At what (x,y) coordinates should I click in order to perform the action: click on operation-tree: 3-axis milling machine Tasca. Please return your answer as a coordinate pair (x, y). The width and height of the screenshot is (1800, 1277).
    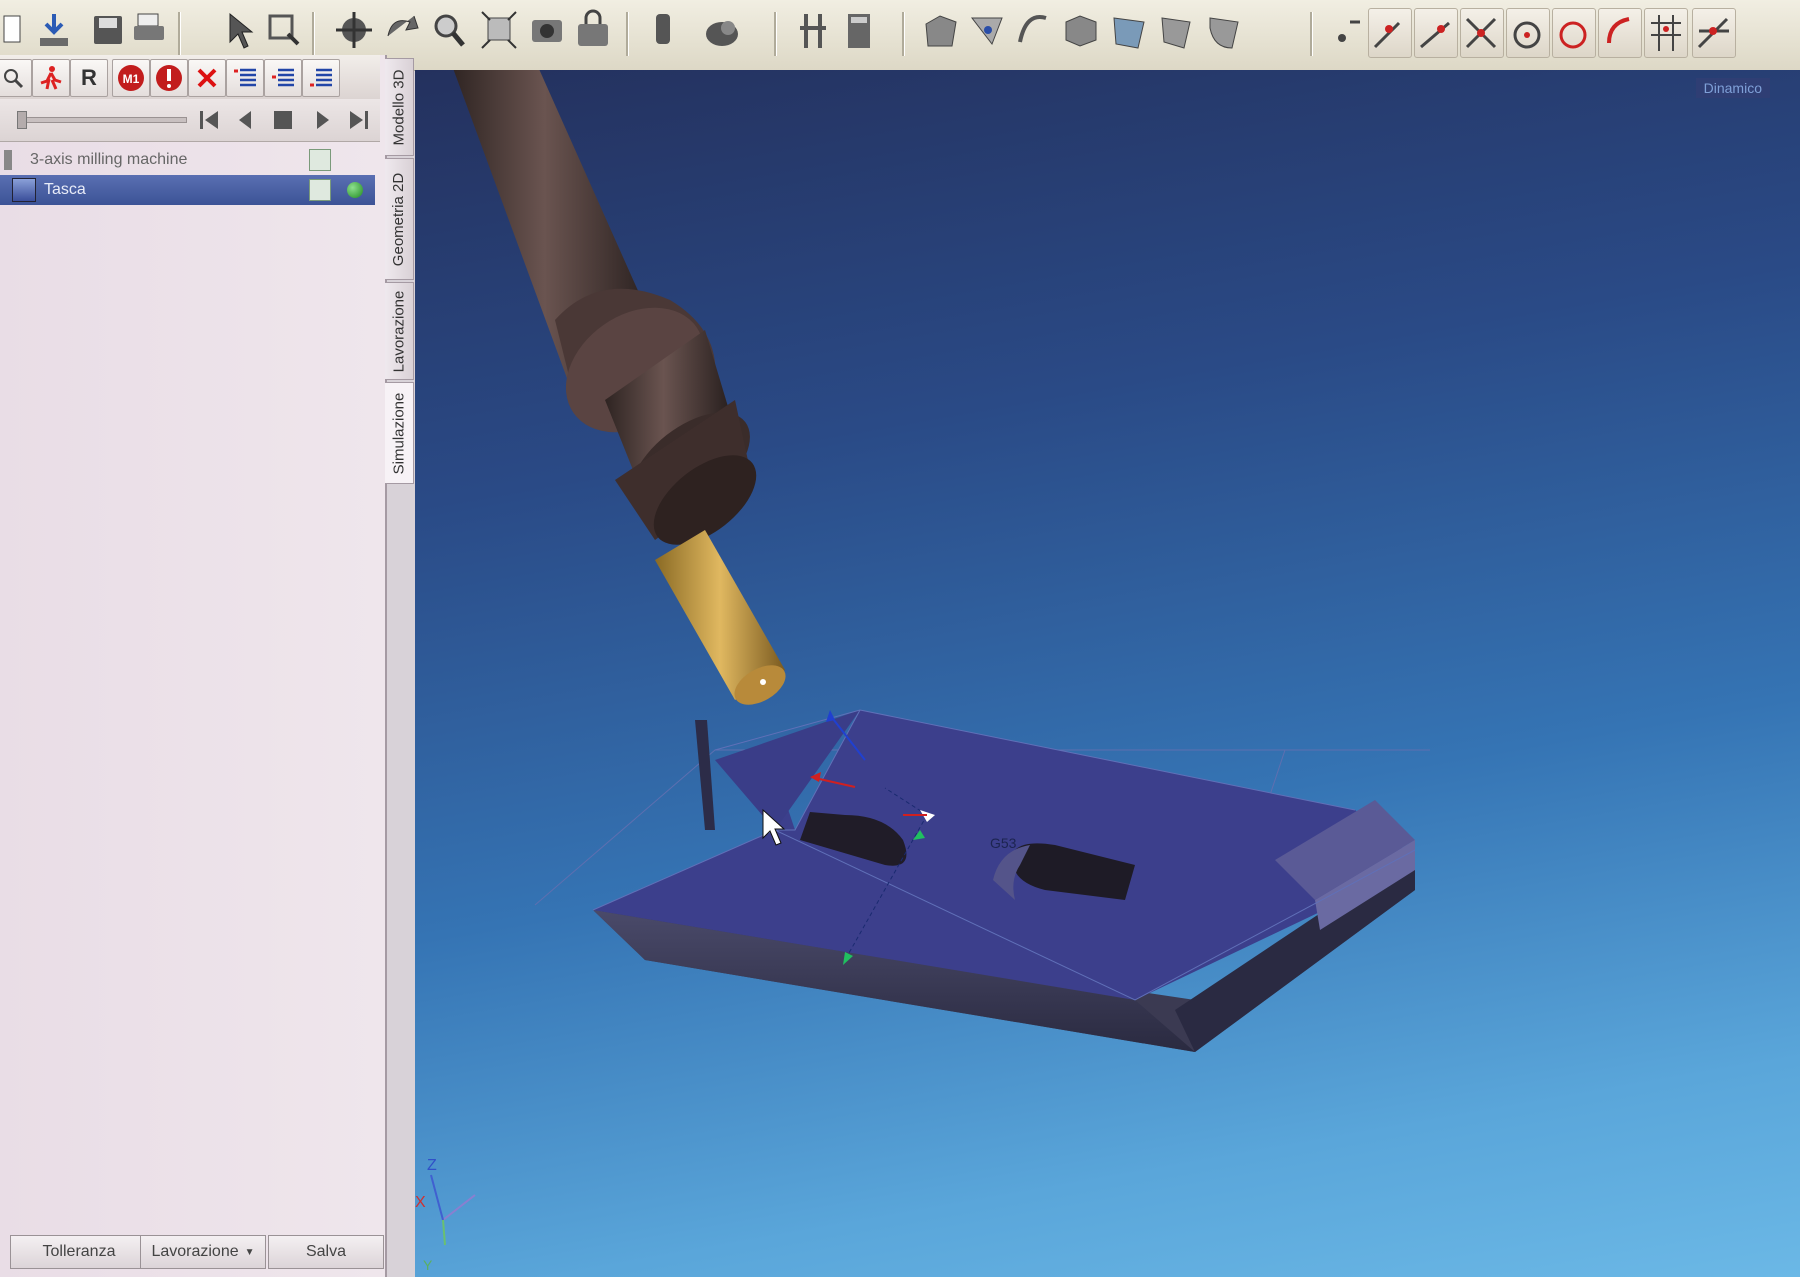
    Looking at the image, I should click on (189, 591).